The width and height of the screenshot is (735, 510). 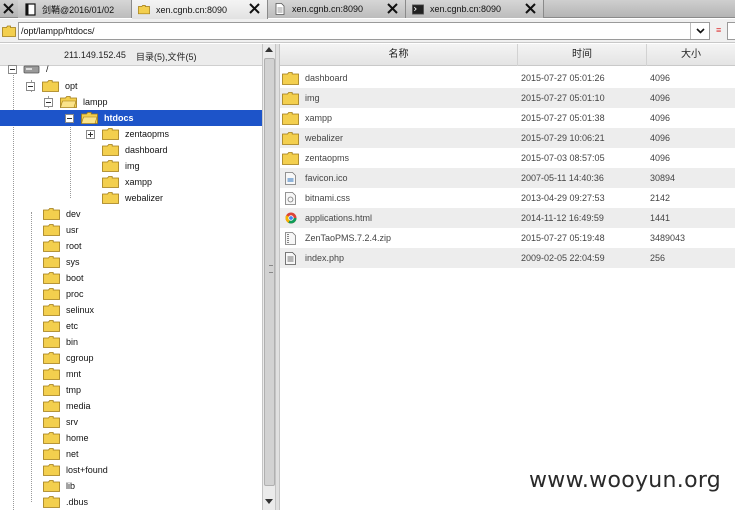 What do you see at coordinates (63, 246) in the screenshot?
I see `tree-node-root-dir: root` at bounding box center [63, 246].